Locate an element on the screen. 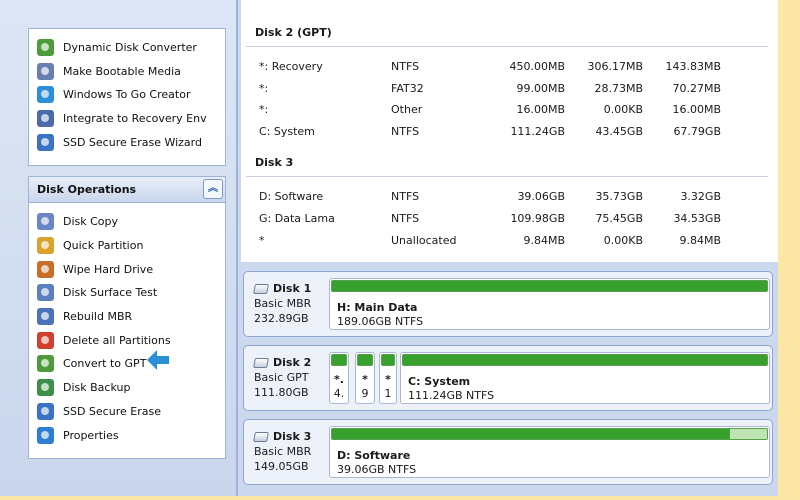  op-wipe-hard-drive: Wipe Hard Drive is located at coordinates (95, 269).